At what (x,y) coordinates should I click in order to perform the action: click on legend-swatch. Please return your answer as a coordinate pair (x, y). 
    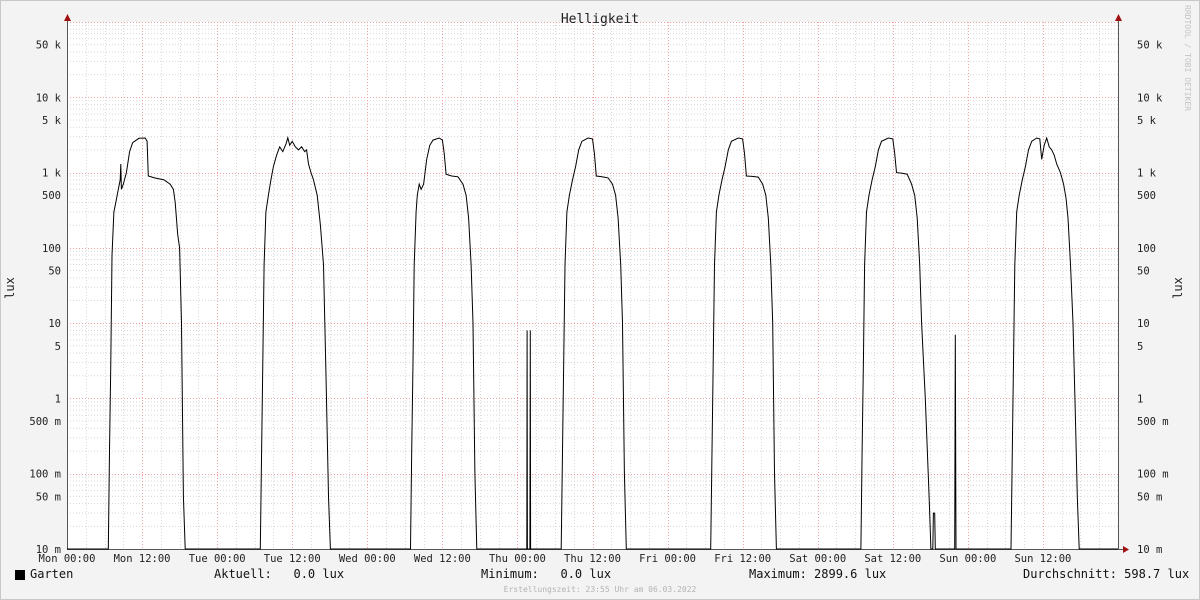
    Looking at the image, I should click on (20, 575).